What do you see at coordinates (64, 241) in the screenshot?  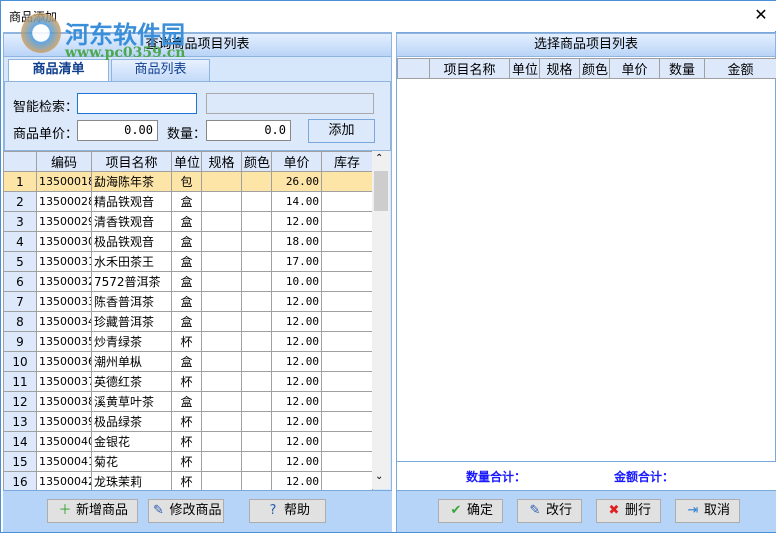 I see `cell-code: 13500030` at bounding box center [64, 241].